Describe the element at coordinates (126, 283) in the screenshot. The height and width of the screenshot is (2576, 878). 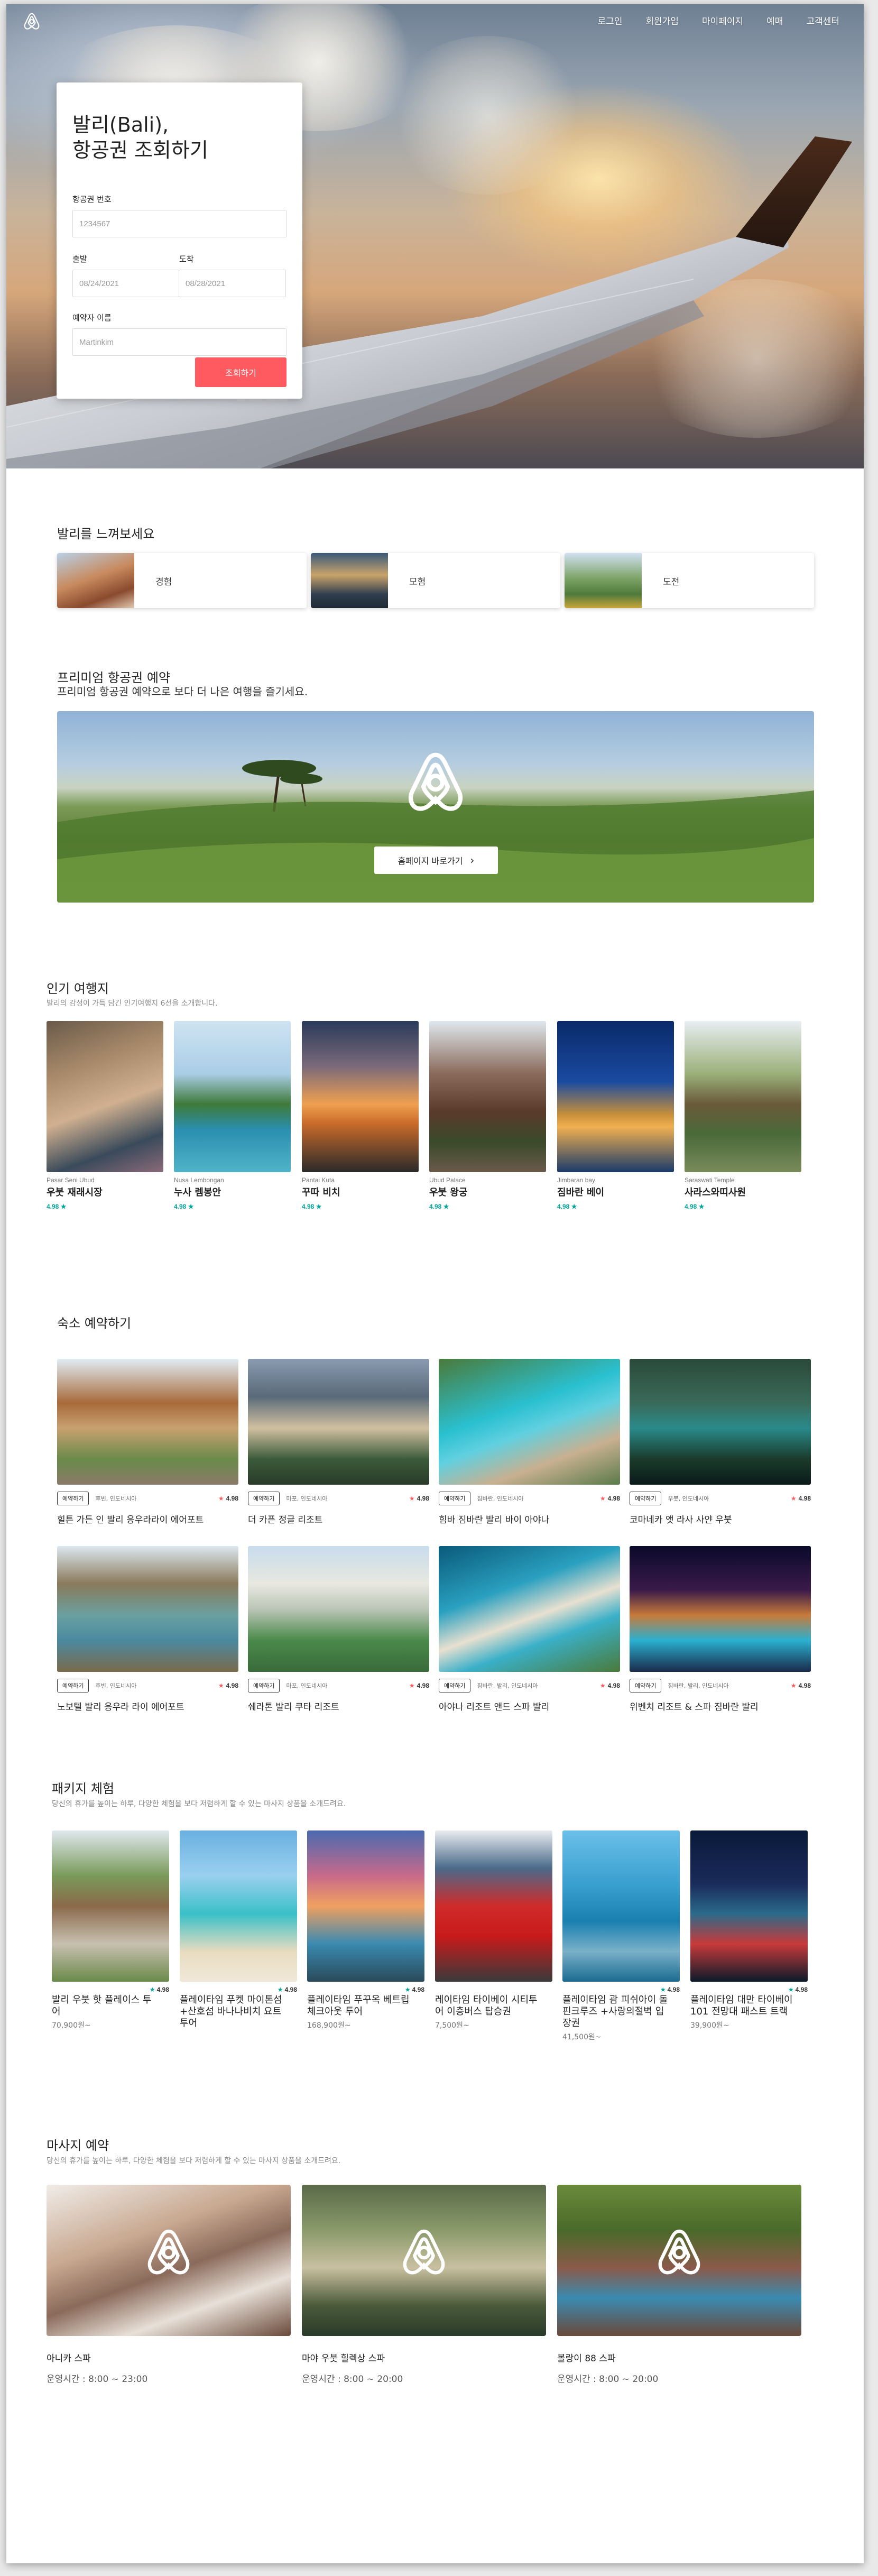
I see `depart-date-input` at that location.